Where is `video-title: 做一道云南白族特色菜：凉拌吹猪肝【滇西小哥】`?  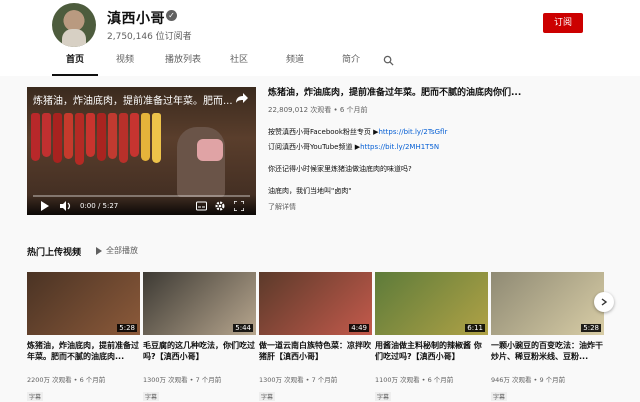 video-title: 做一道云南白族特色菜：凉拌吹猪肝【滇西小哥】 is located at coordinates (315, 356).